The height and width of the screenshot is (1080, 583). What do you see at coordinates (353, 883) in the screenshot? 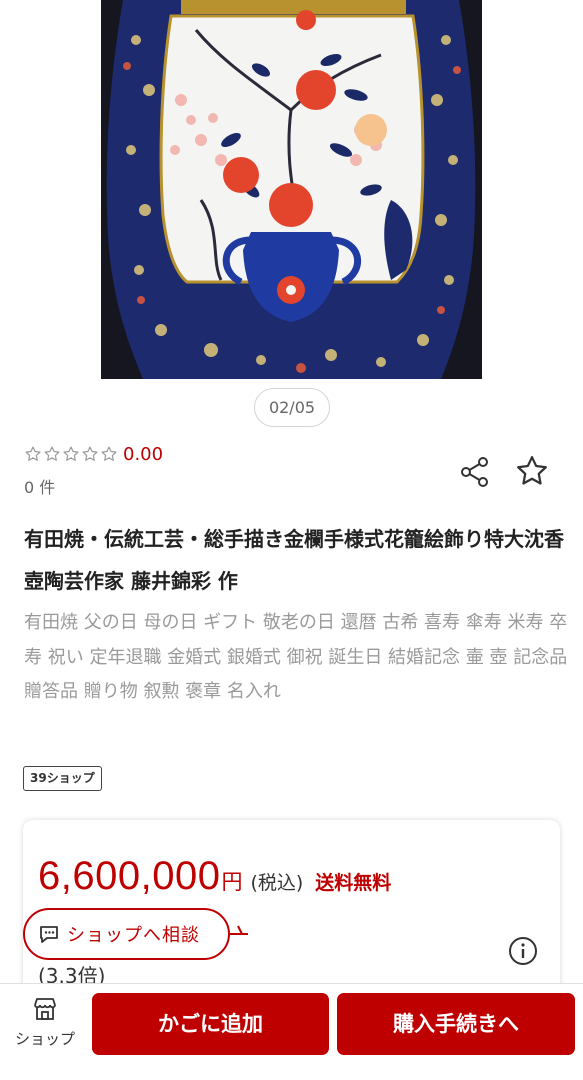
I see `shipping-label: 送料無料` at bounding box center [353, 883].